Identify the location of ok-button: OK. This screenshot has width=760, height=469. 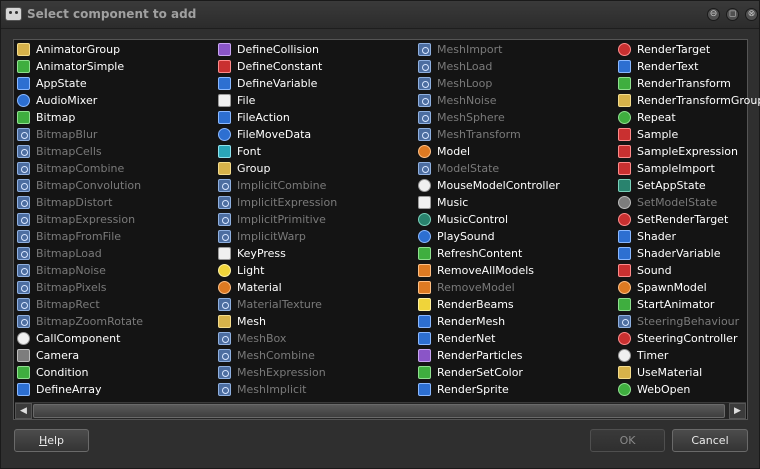
(627, 440).